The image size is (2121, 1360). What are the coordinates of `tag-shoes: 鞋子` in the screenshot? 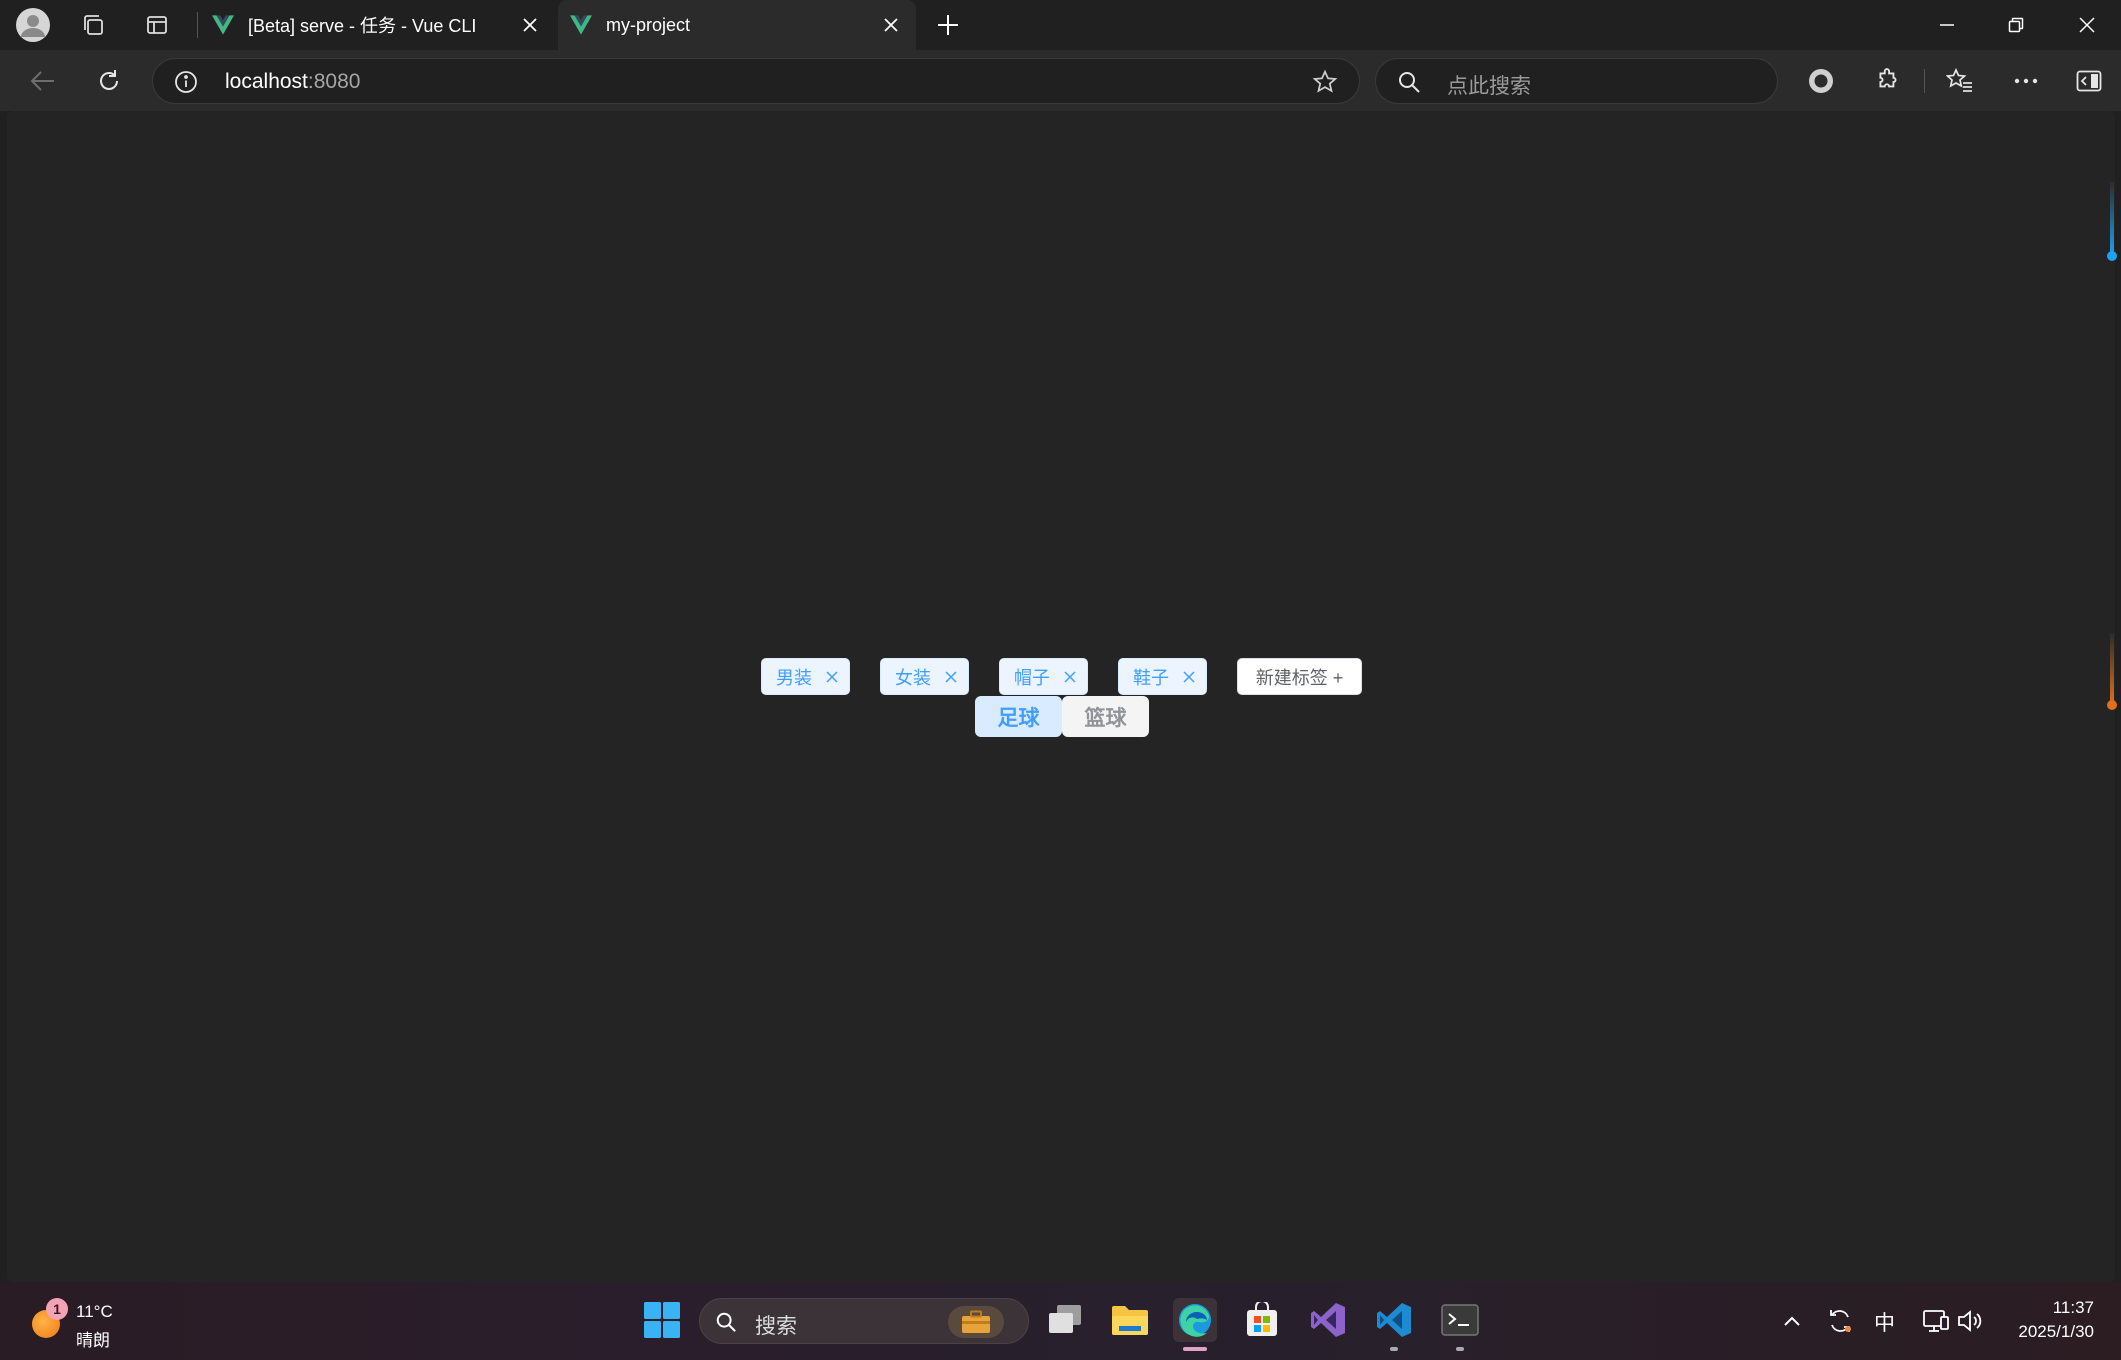 It's located at (1162, 676).